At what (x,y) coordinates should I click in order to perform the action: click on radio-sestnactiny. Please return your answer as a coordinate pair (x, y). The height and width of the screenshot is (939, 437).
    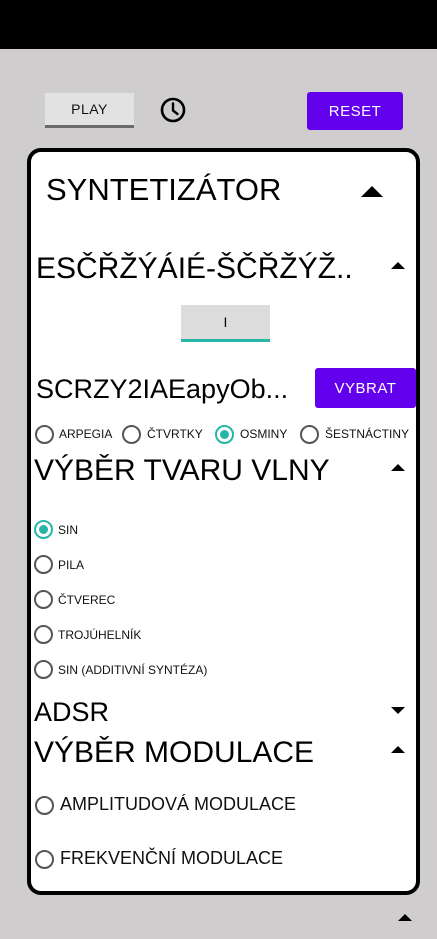
    Looking at the image, I should click on (309, 434).